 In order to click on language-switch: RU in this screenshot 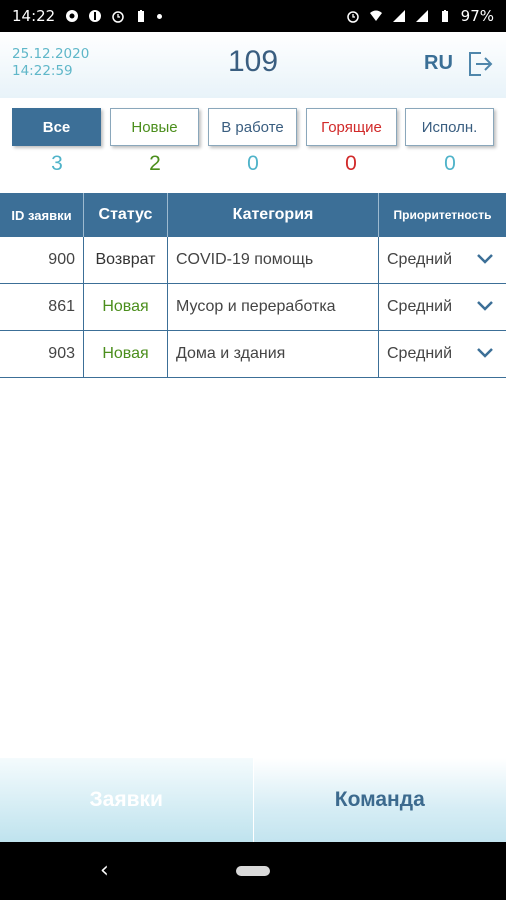, I will do `click(438, 63)`.